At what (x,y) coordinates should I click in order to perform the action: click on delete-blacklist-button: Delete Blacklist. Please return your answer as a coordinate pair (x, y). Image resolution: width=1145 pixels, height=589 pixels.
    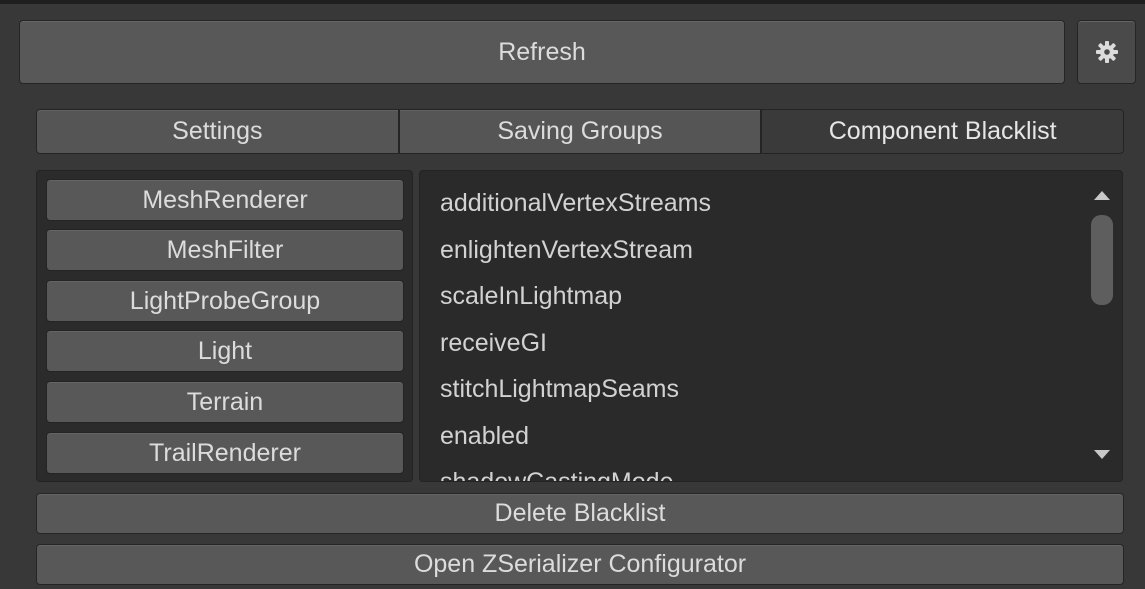
    Looking at the image, I should click on (580, 513).